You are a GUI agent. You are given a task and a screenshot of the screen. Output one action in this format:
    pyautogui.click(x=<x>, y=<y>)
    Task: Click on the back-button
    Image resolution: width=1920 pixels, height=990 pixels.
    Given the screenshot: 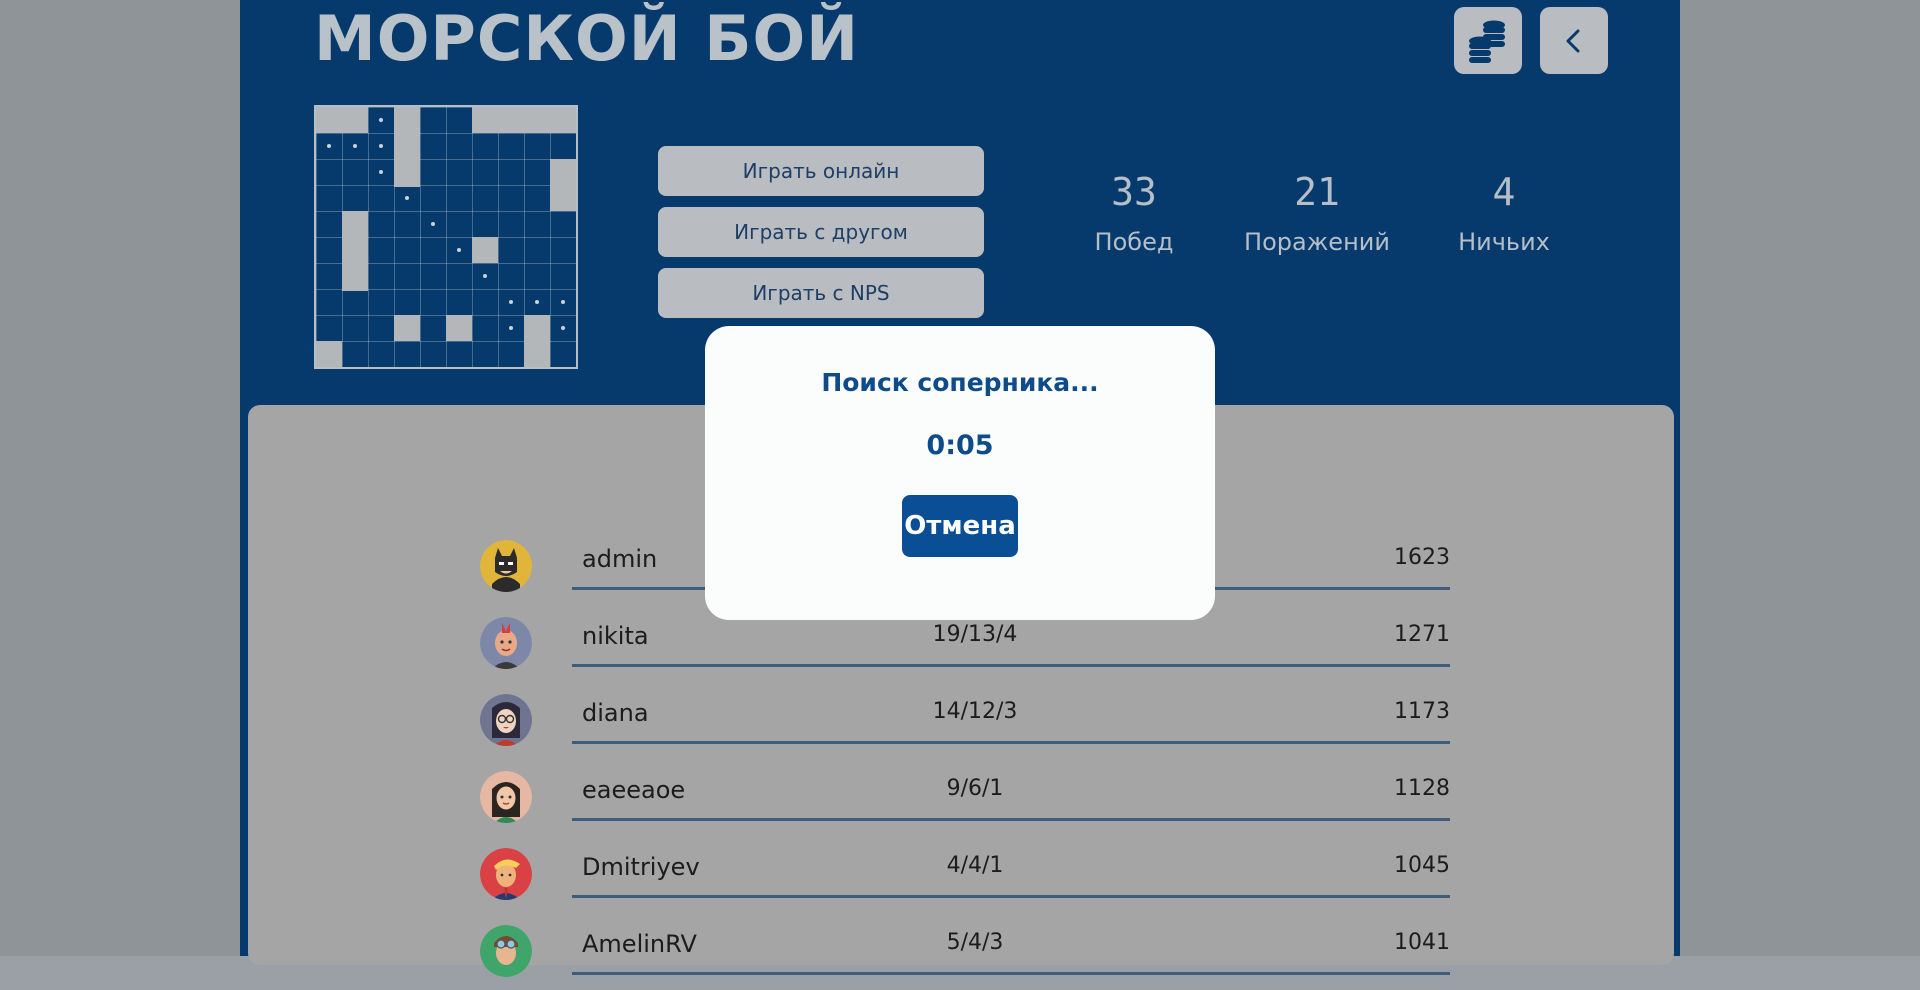 What is the action you would take?
    pyautogui.click(x=1574, y=40)
    